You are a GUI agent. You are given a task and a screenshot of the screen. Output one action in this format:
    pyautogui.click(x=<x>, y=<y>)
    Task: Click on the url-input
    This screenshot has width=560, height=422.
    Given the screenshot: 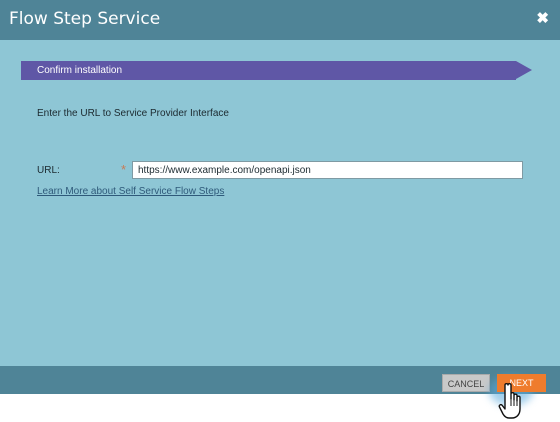 What is the action you would take?
    pyautogui.click(x=327, y=170)
    